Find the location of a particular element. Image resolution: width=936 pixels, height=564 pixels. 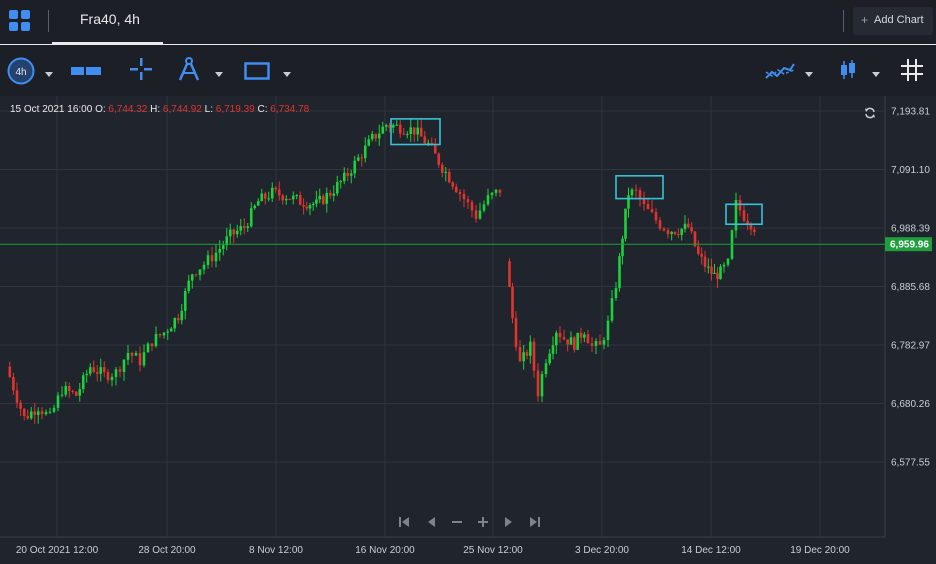

scroll-left-icon is located at coordinates (431, 522).